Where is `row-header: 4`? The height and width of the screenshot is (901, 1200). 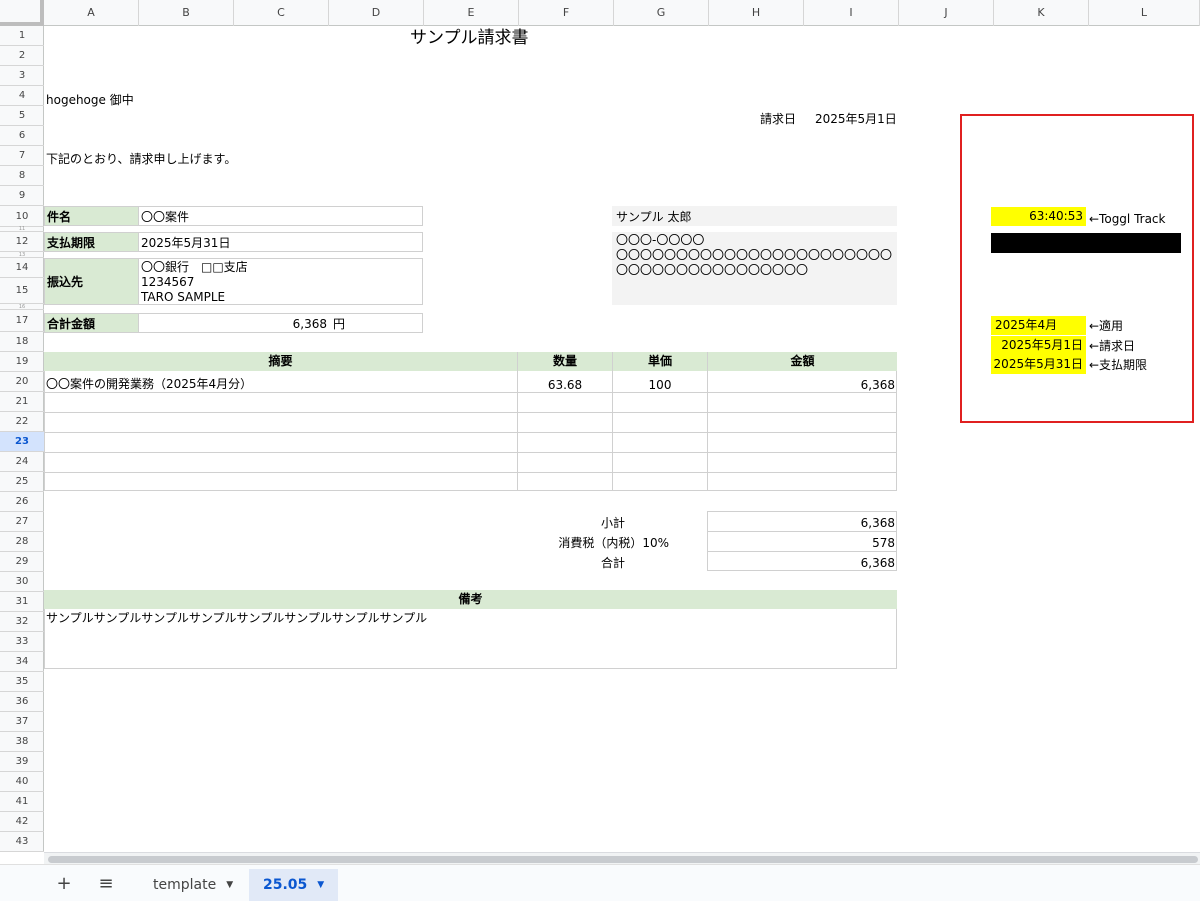
row-header: 4 is located at coordinates (22, 96).